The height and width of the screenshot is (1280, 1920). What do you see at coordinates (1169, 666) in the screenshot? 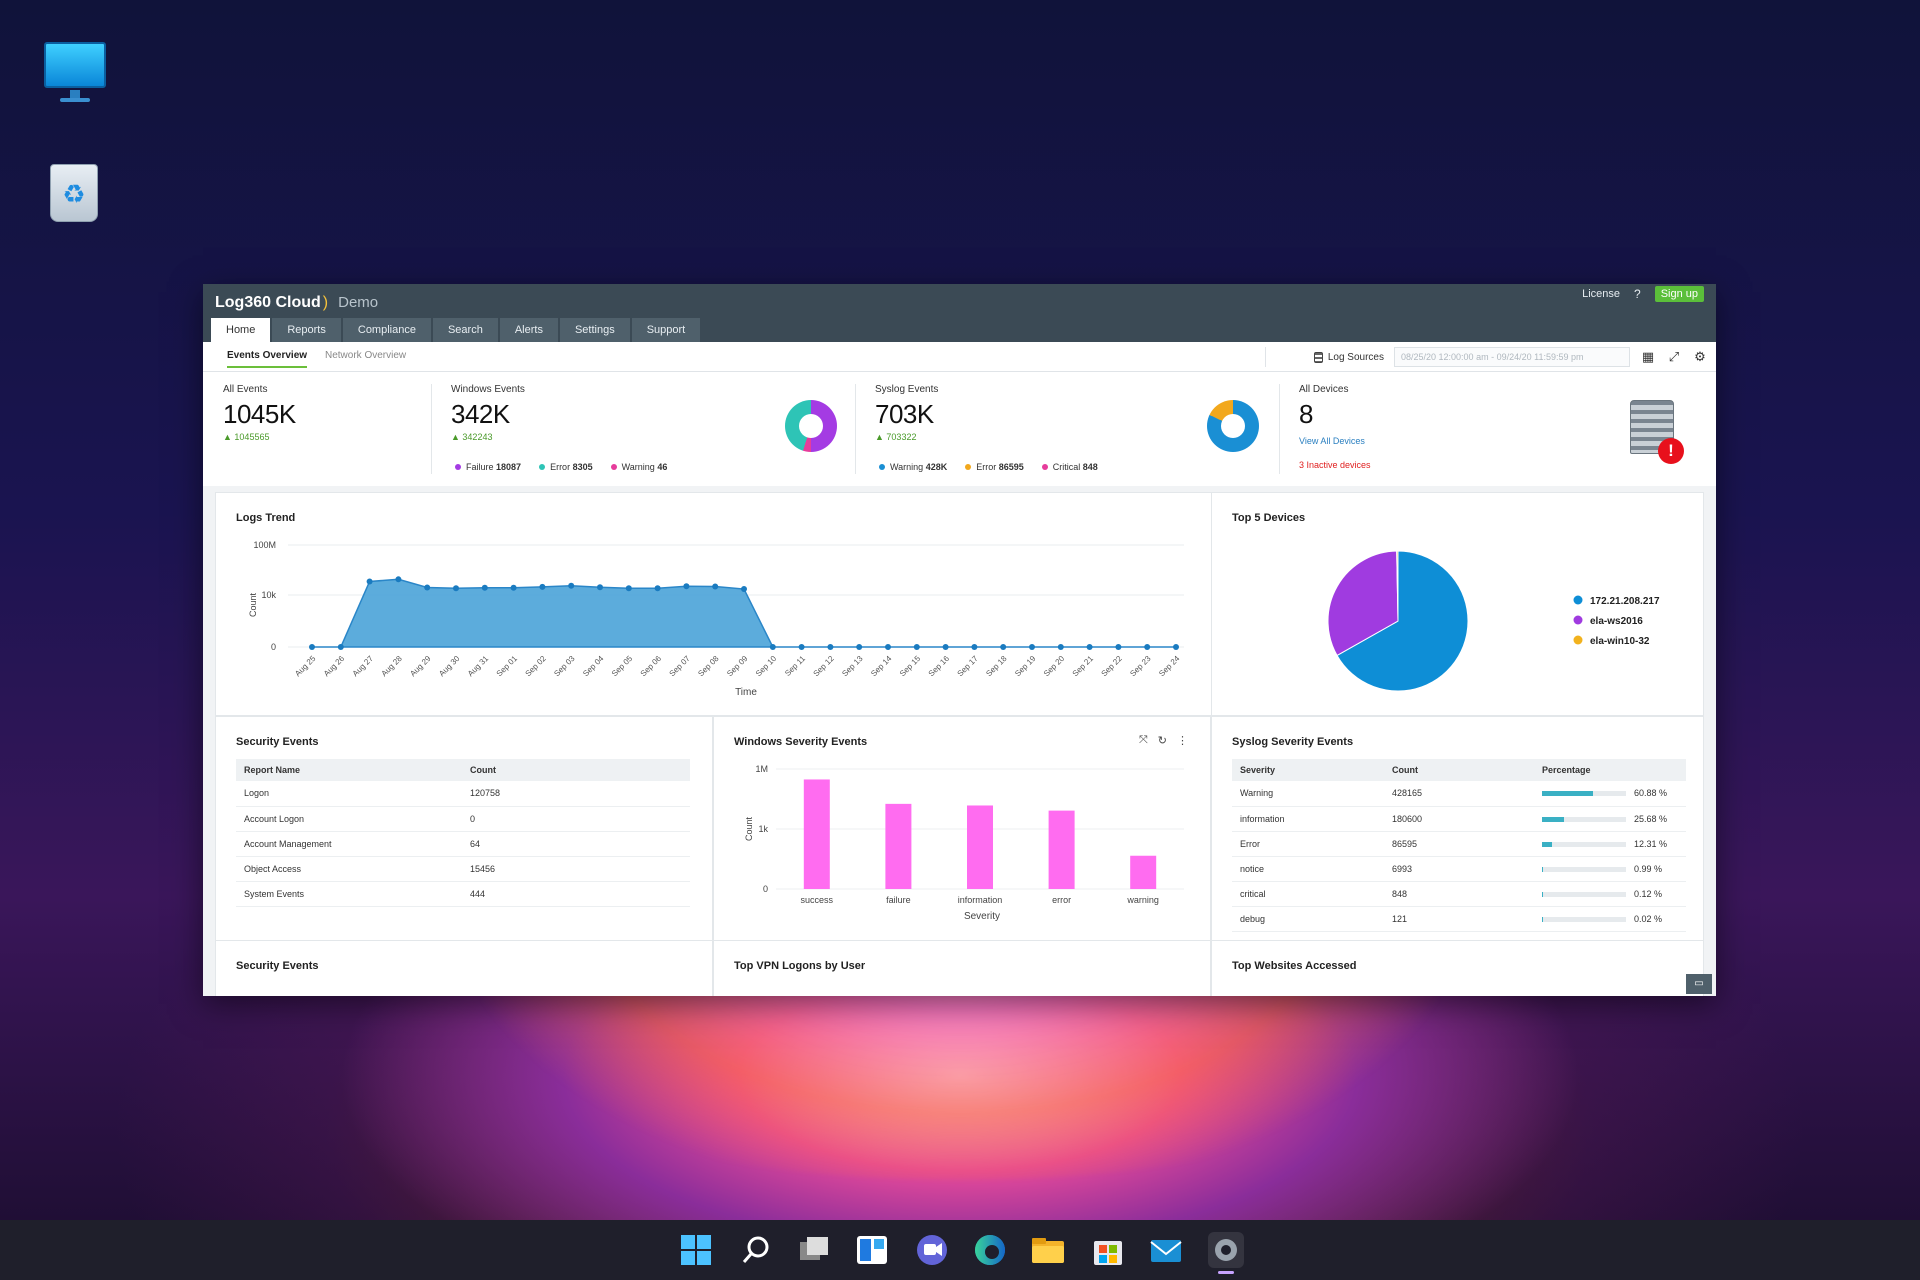
I see `x-tick-label: Sep 24` at bounding box center [1169, 666].